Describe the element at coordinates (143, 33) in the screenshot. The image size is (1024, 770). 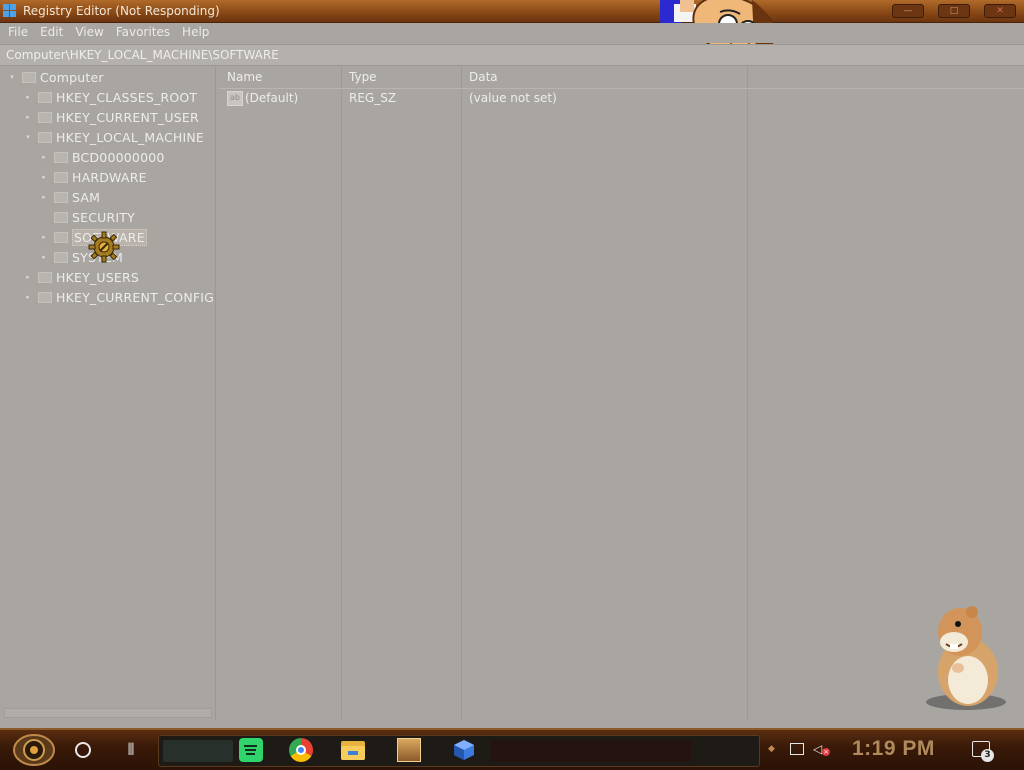
I see `menu-favorites: Favorites` at that location.